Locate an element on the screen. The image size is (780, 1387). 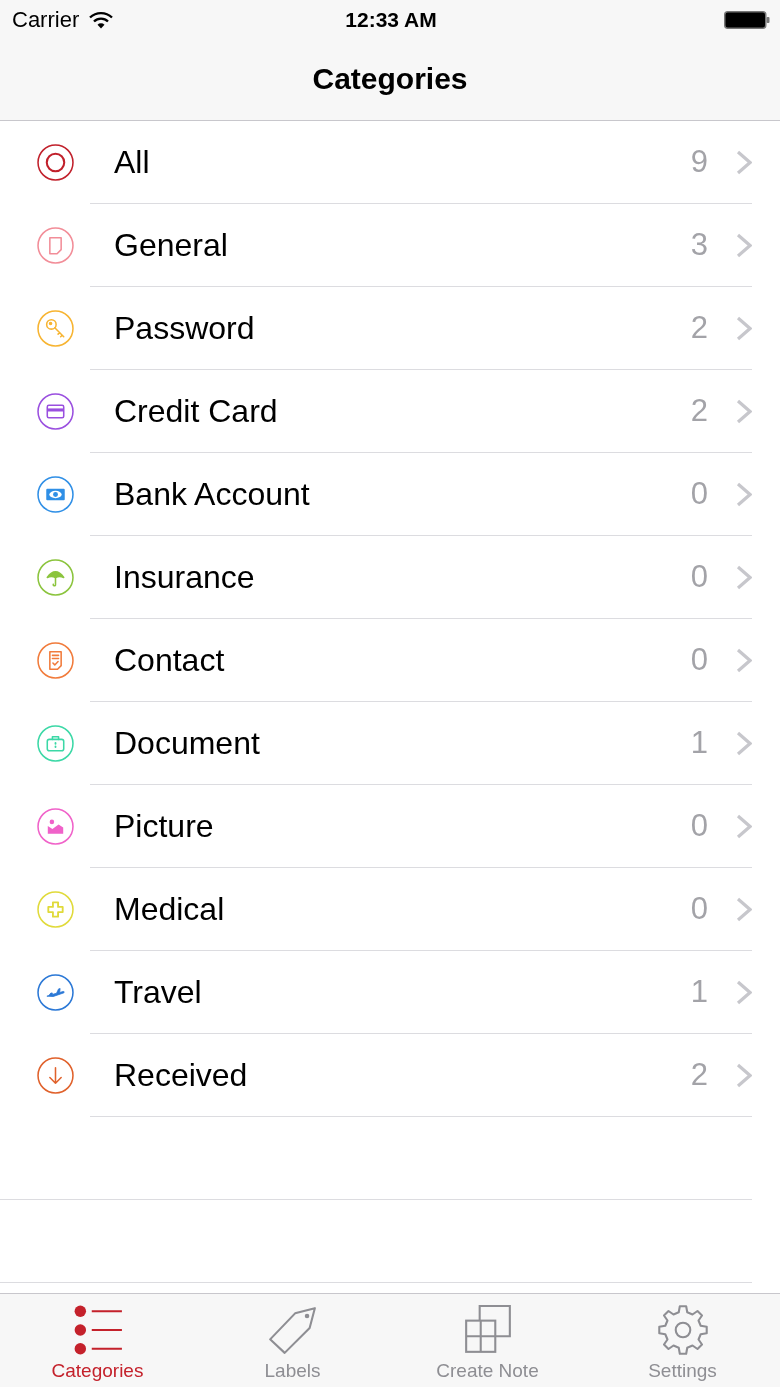
clock-time: 12:33 AM is located at coordinates (391, 20).